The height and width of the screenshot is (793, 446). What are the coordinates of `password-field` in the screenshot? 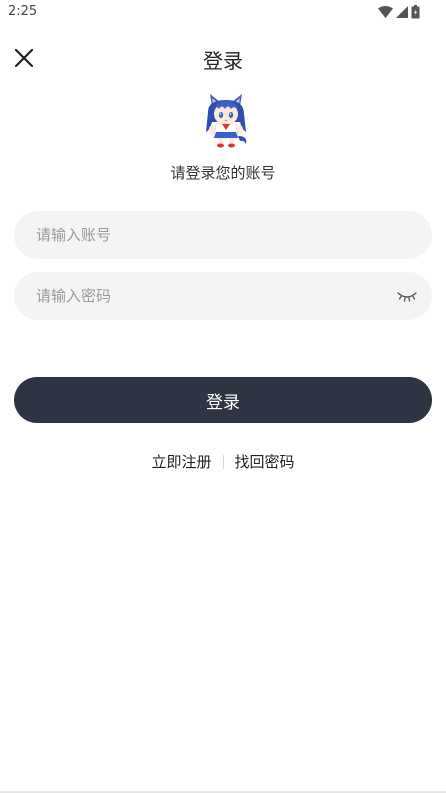 It's located at (223, 296).